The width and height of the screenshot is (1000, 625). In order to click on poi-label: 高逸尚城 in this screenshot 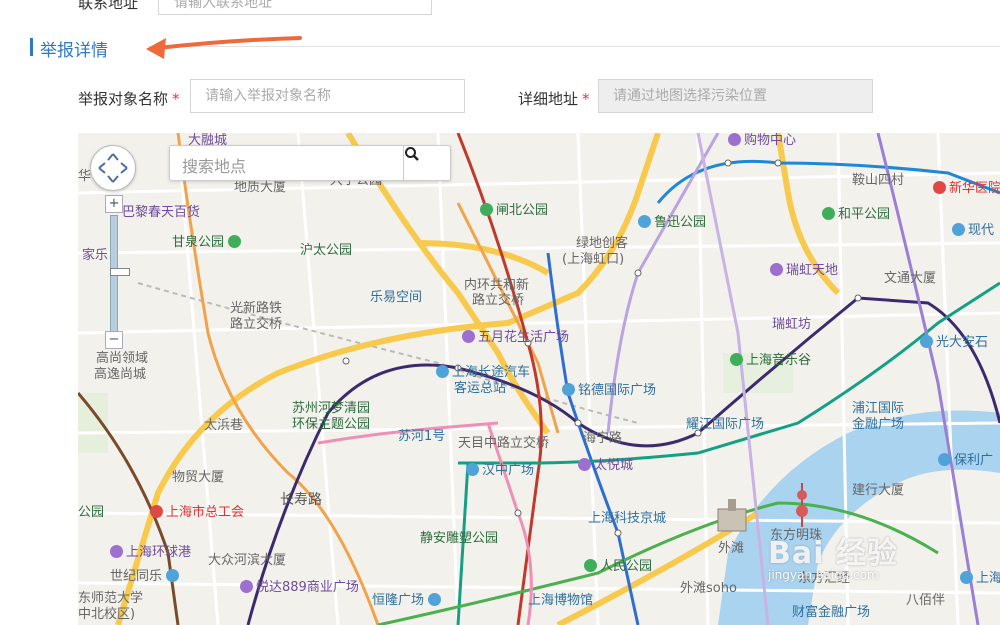, I will do `click(120, 374)`.